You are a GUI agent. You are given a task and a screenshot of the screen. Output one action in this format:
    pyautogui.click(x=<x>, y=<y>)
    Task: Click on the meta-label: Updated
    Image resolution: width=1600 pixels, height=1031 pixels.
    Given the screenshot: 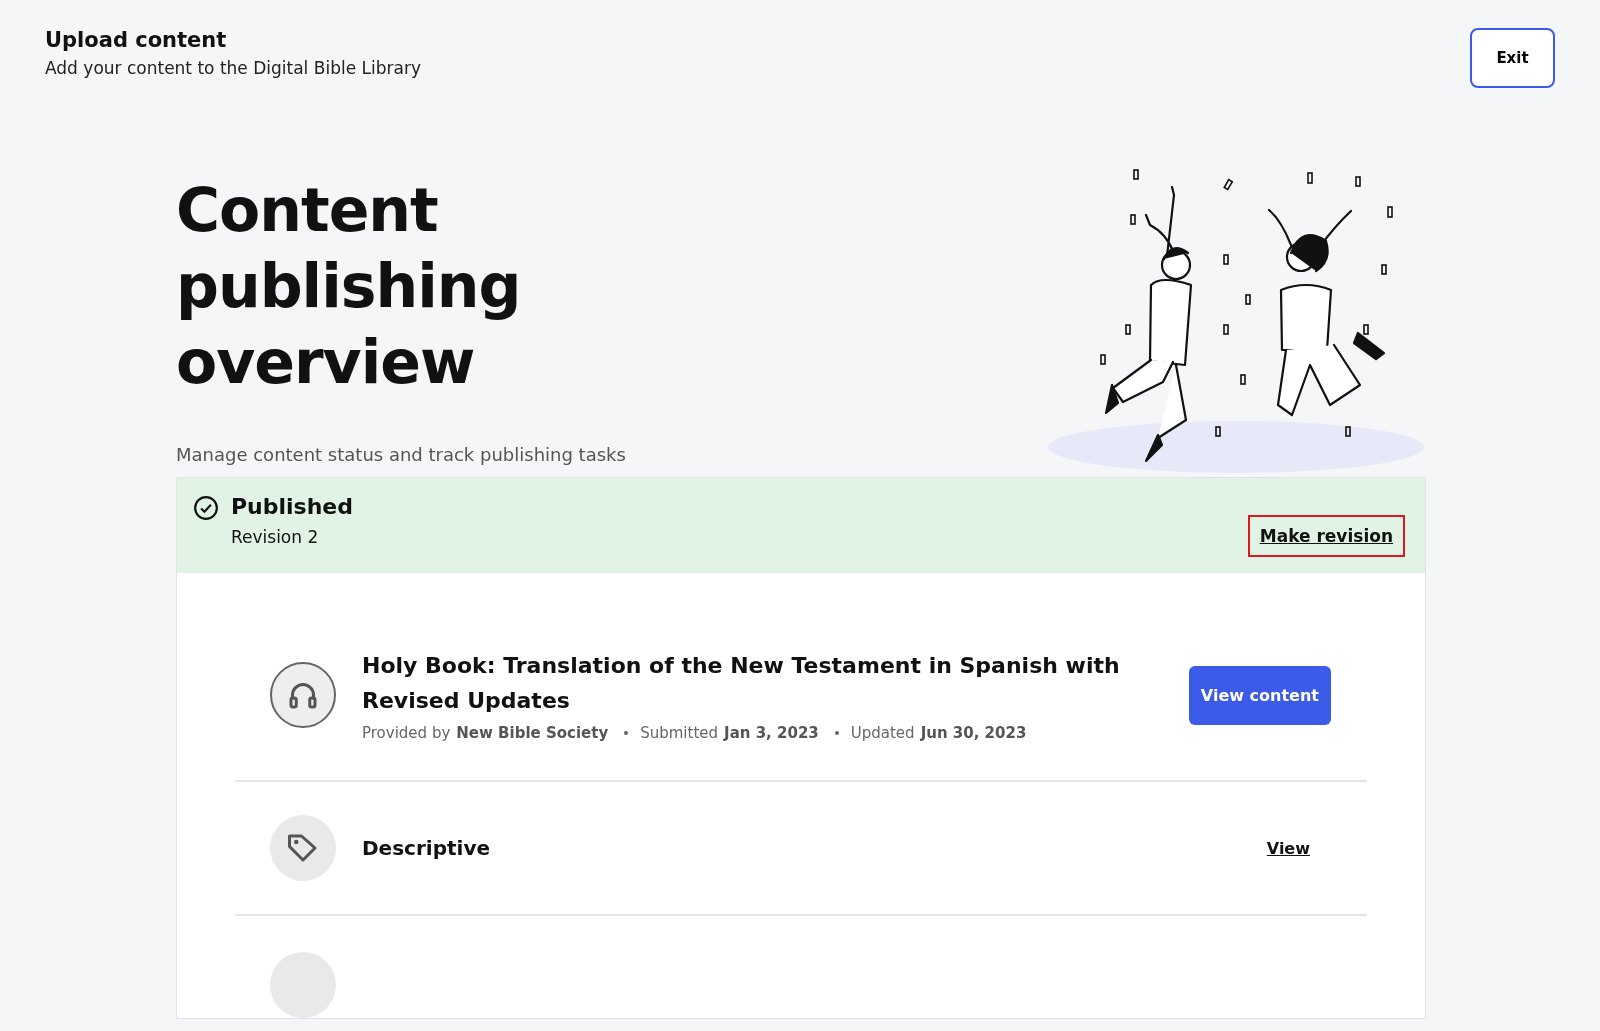 What is the action you would take?
    pyautogui.click(x=882, y=733)
    